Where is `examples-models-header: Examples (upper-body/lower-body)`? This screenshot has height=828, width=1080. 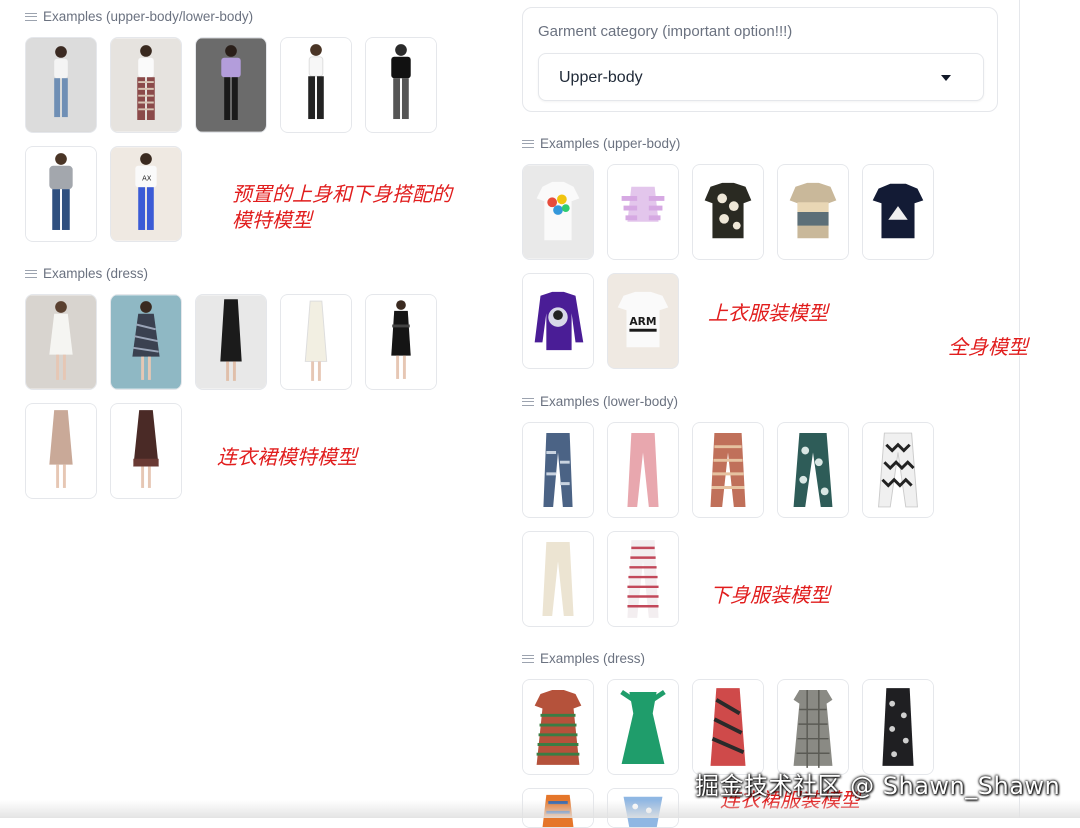 examples-models-header: Examples (upper-body/lower-body) is located at coordinates (139, 16).